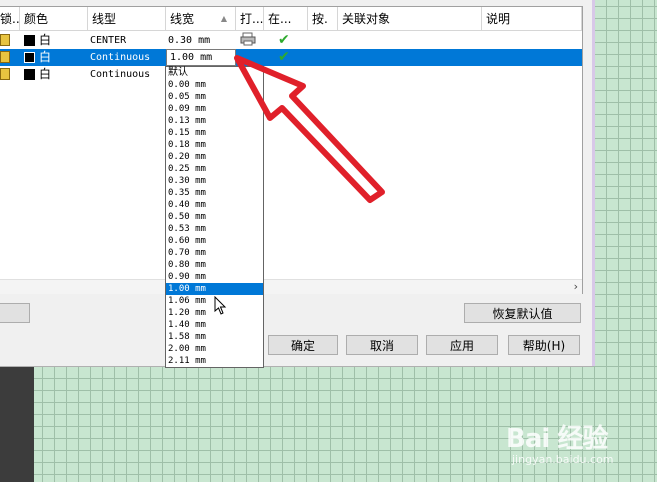  What do you see at coordinates (108, 40) in the screenshot?
I see `linetype-cell: CENTER` at bounding box center [108, 40].